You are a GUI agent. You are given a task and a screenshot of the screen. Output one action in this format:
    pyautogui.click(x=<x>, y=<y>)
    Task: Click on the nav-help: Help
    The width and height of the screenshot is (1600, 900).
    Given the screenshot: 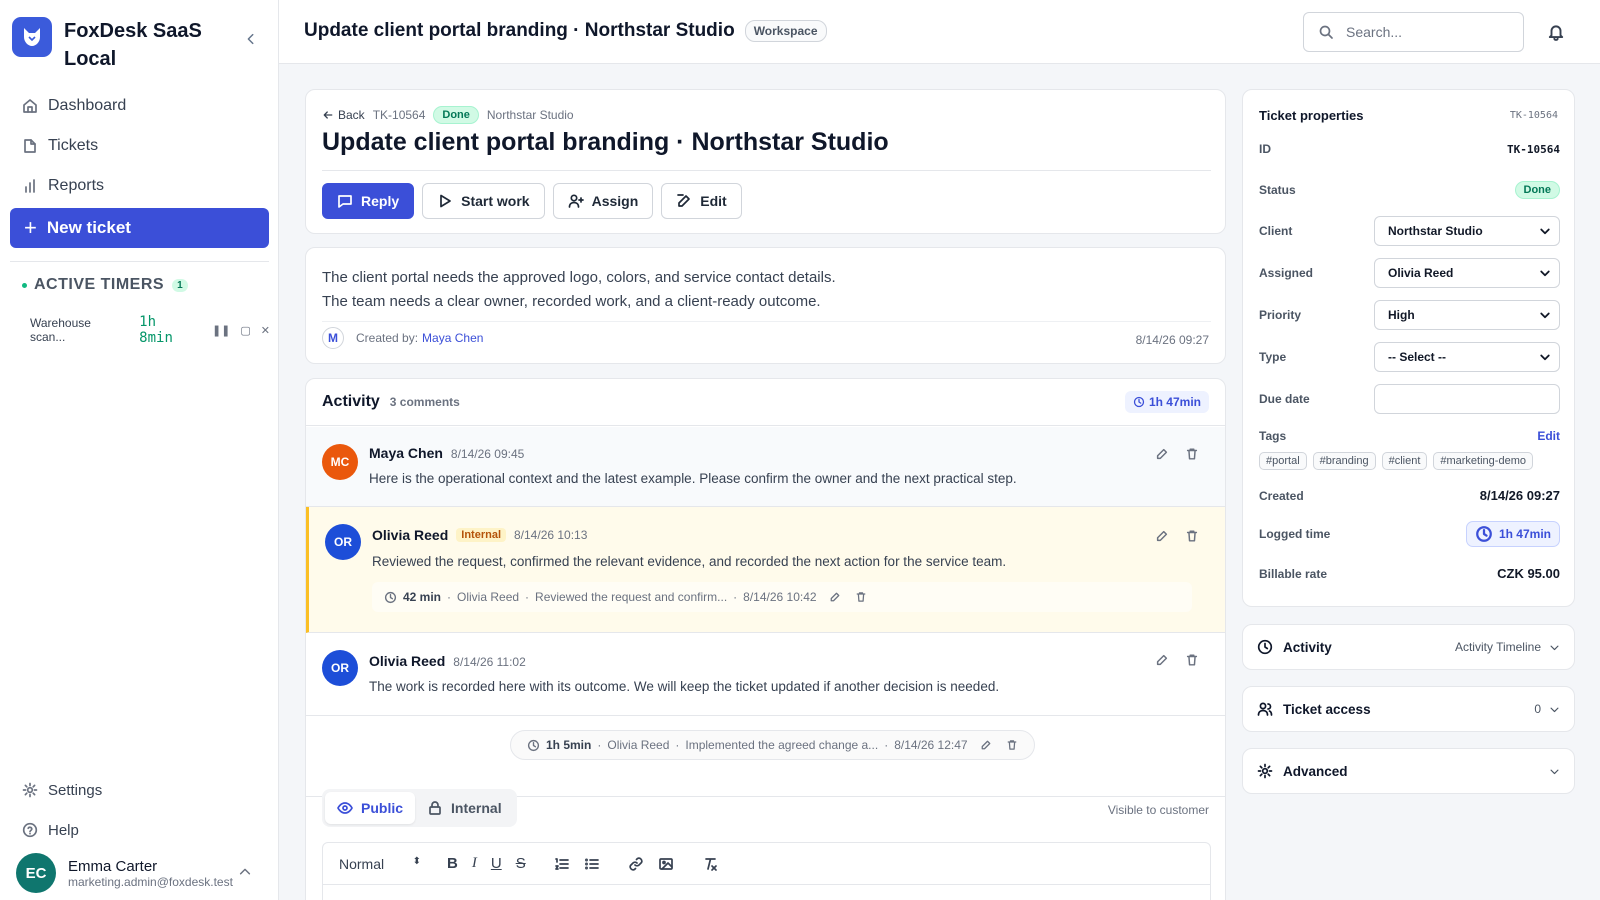 What is the action you would take?
    pyautogui.click(x=147, y=830)
    